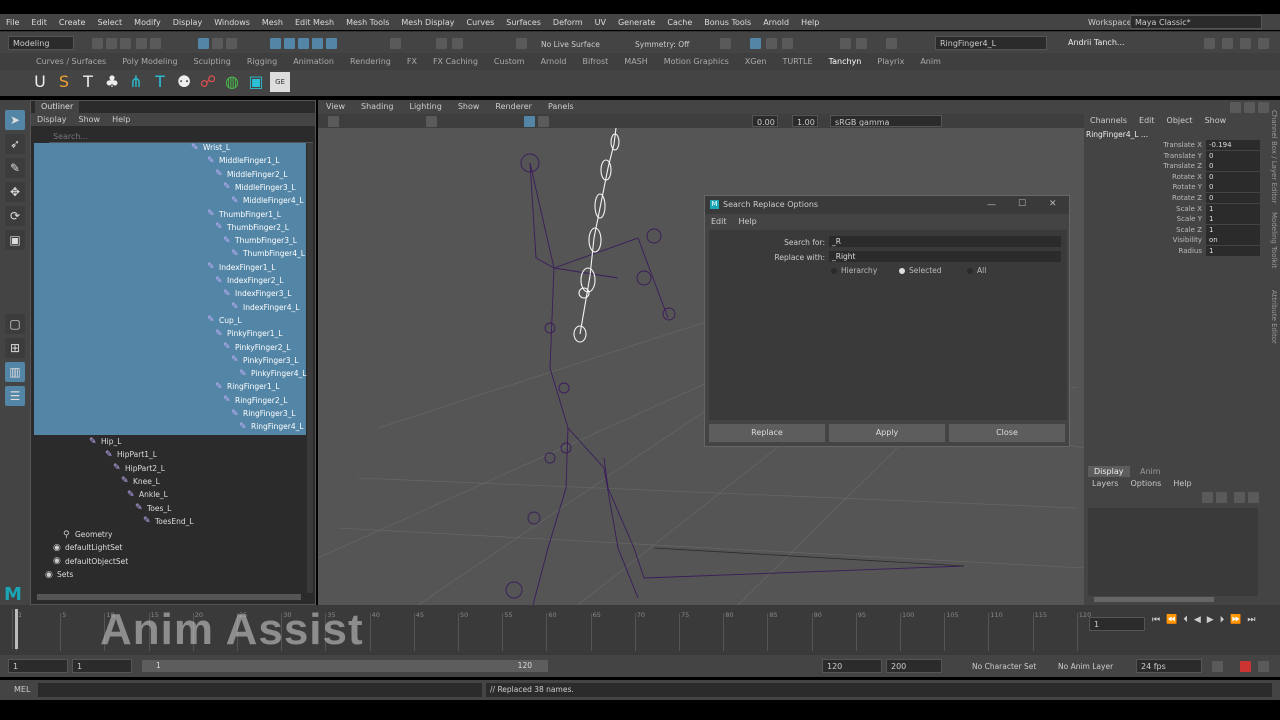 The height and width of the screenshot is (720, 1280). What do you see at coordinates (457, 43) in the screenshot?
I see `magnet-icon` at bounding box center [457, 43].